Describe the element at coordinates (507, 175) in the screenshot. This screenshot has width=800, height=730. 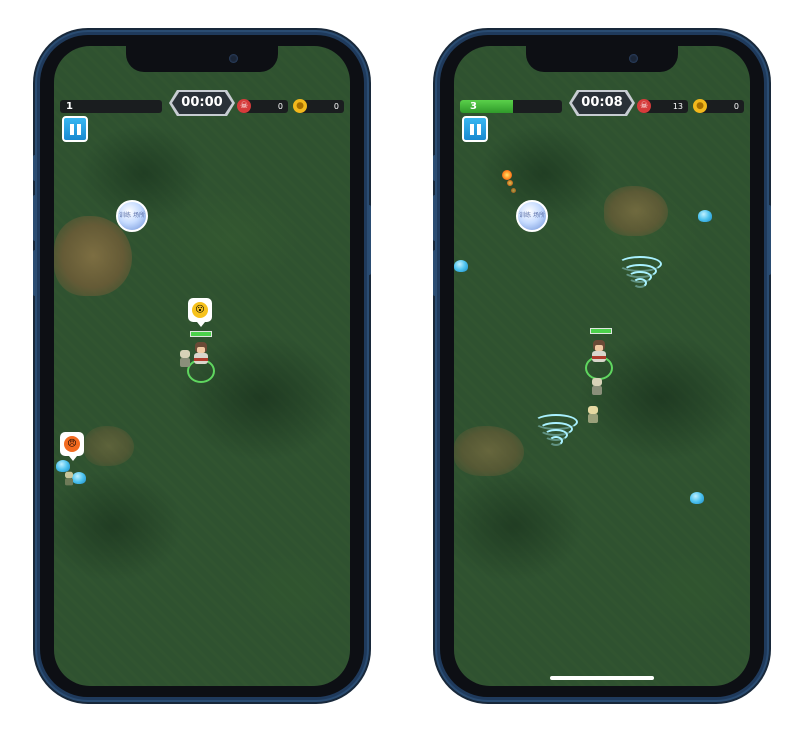
I see `fireball-icon` at that location.